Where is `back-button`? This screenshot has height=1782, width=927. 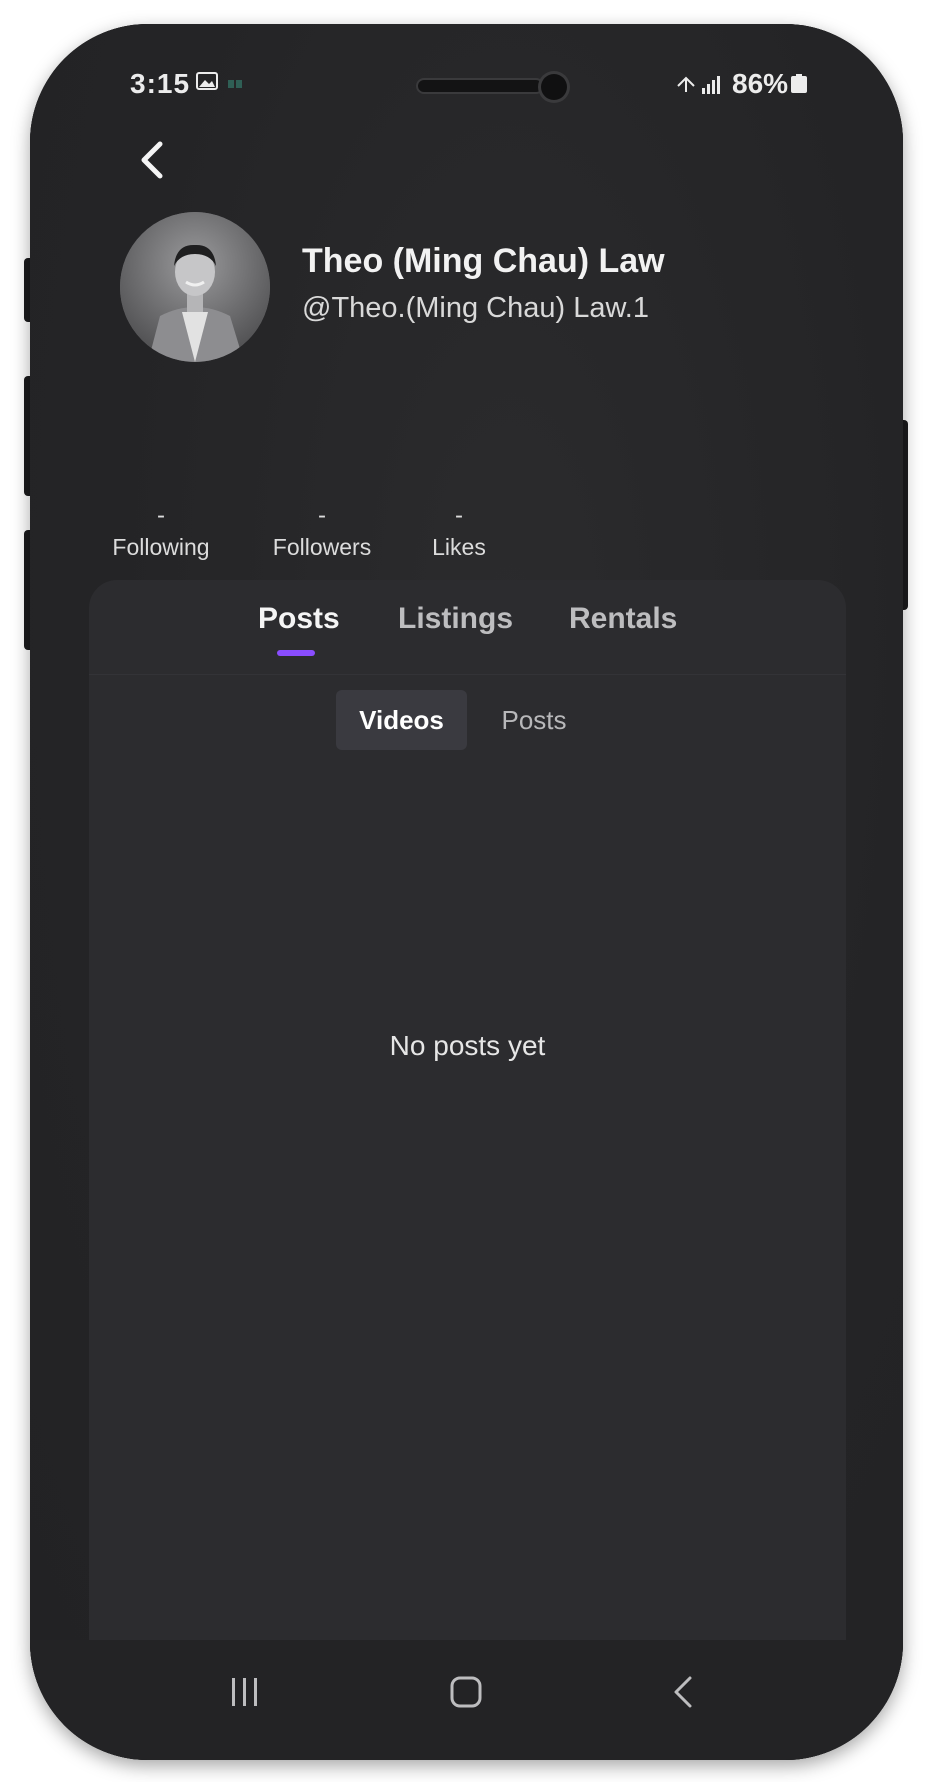
back-button is located at coordinates (154, 160).